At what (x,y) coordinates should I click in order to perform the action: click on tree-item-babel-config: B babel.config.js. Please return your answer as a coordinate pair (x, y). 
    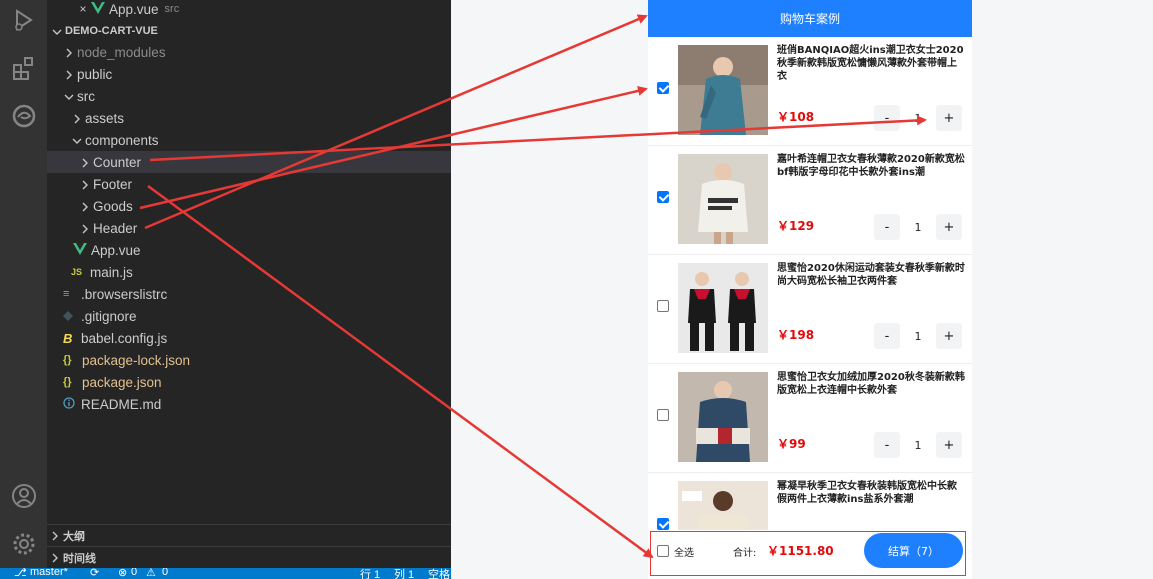
    Looking at the image, I should click on (249, 338).